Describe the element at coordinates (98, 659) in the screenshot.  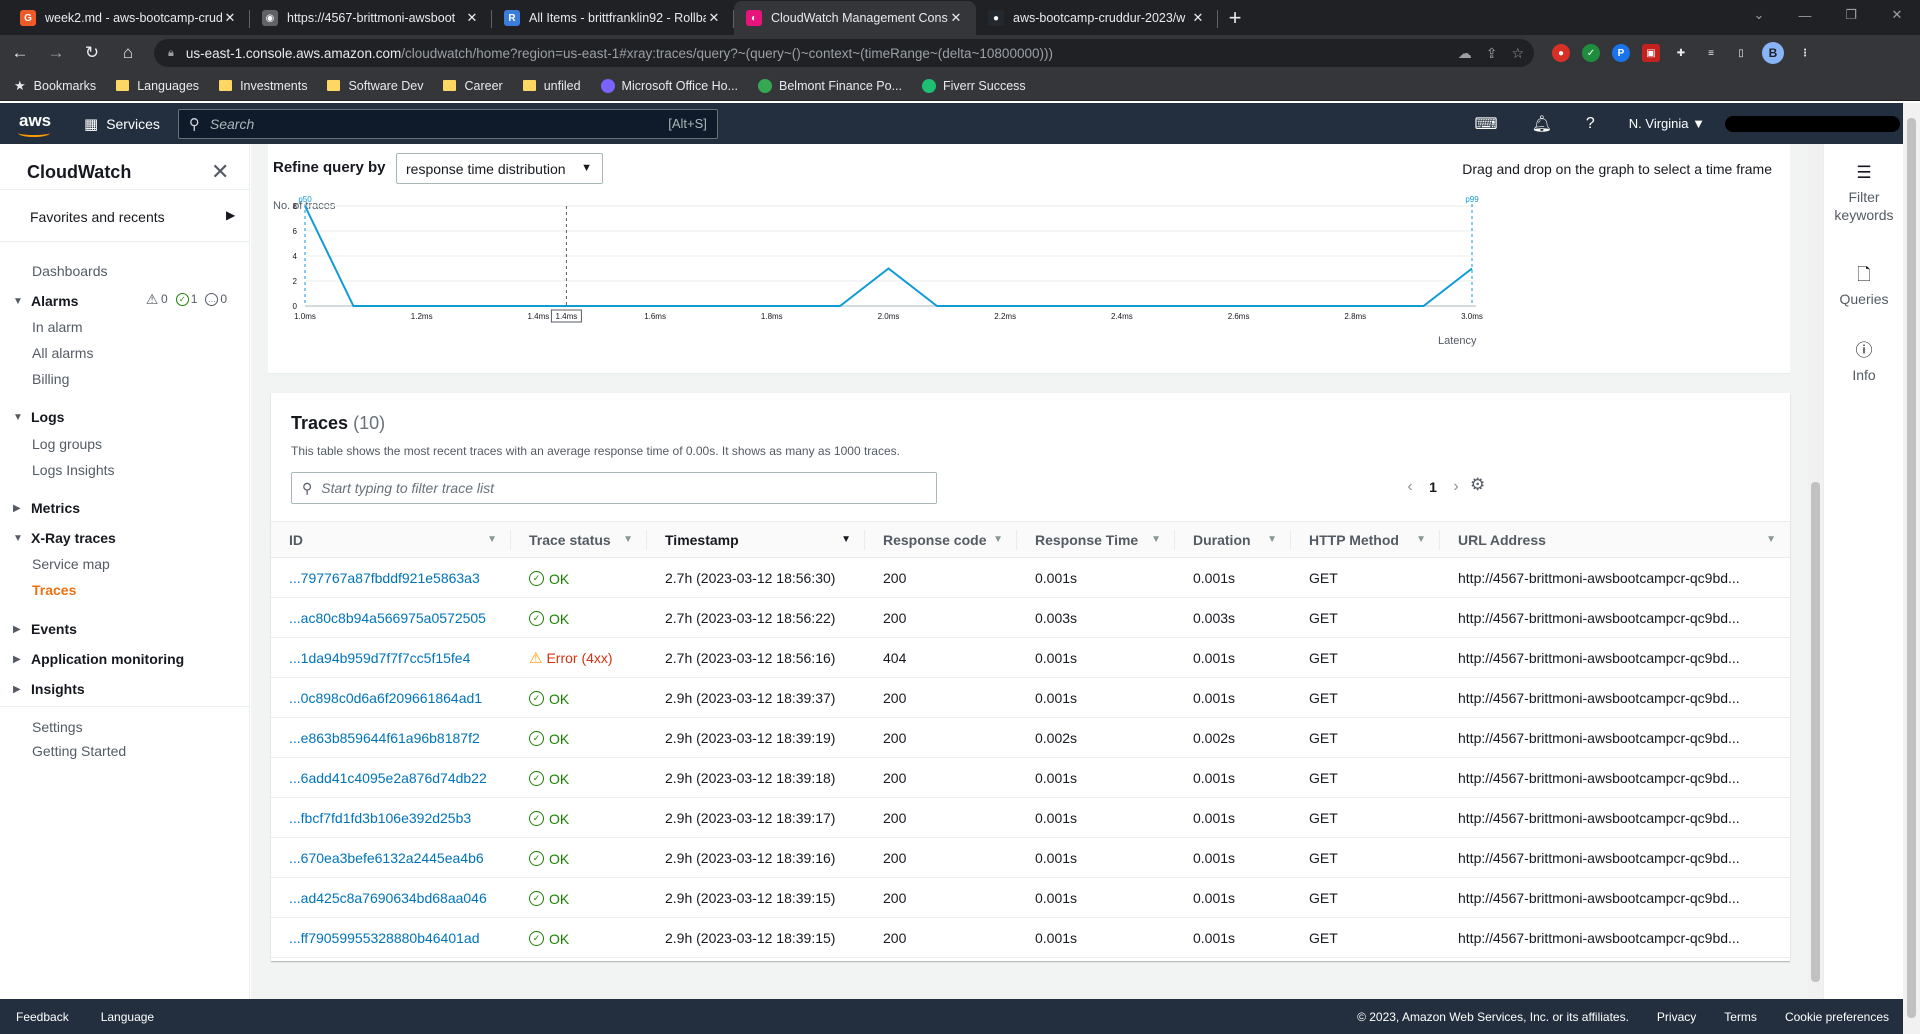
I see `sidebar-section-application-monitoring: ▶ Application monitoring` at that location.